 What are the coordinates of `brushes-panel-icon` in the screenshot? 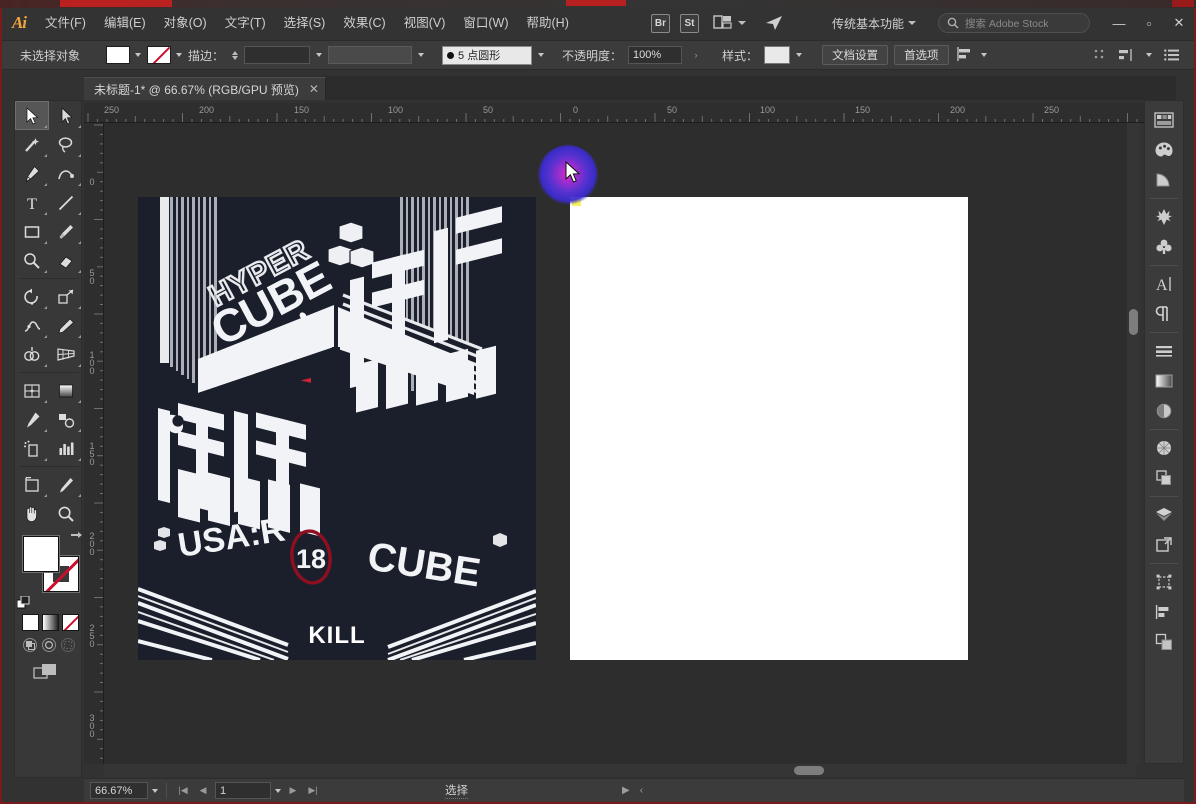 It's located at (1164, 217).